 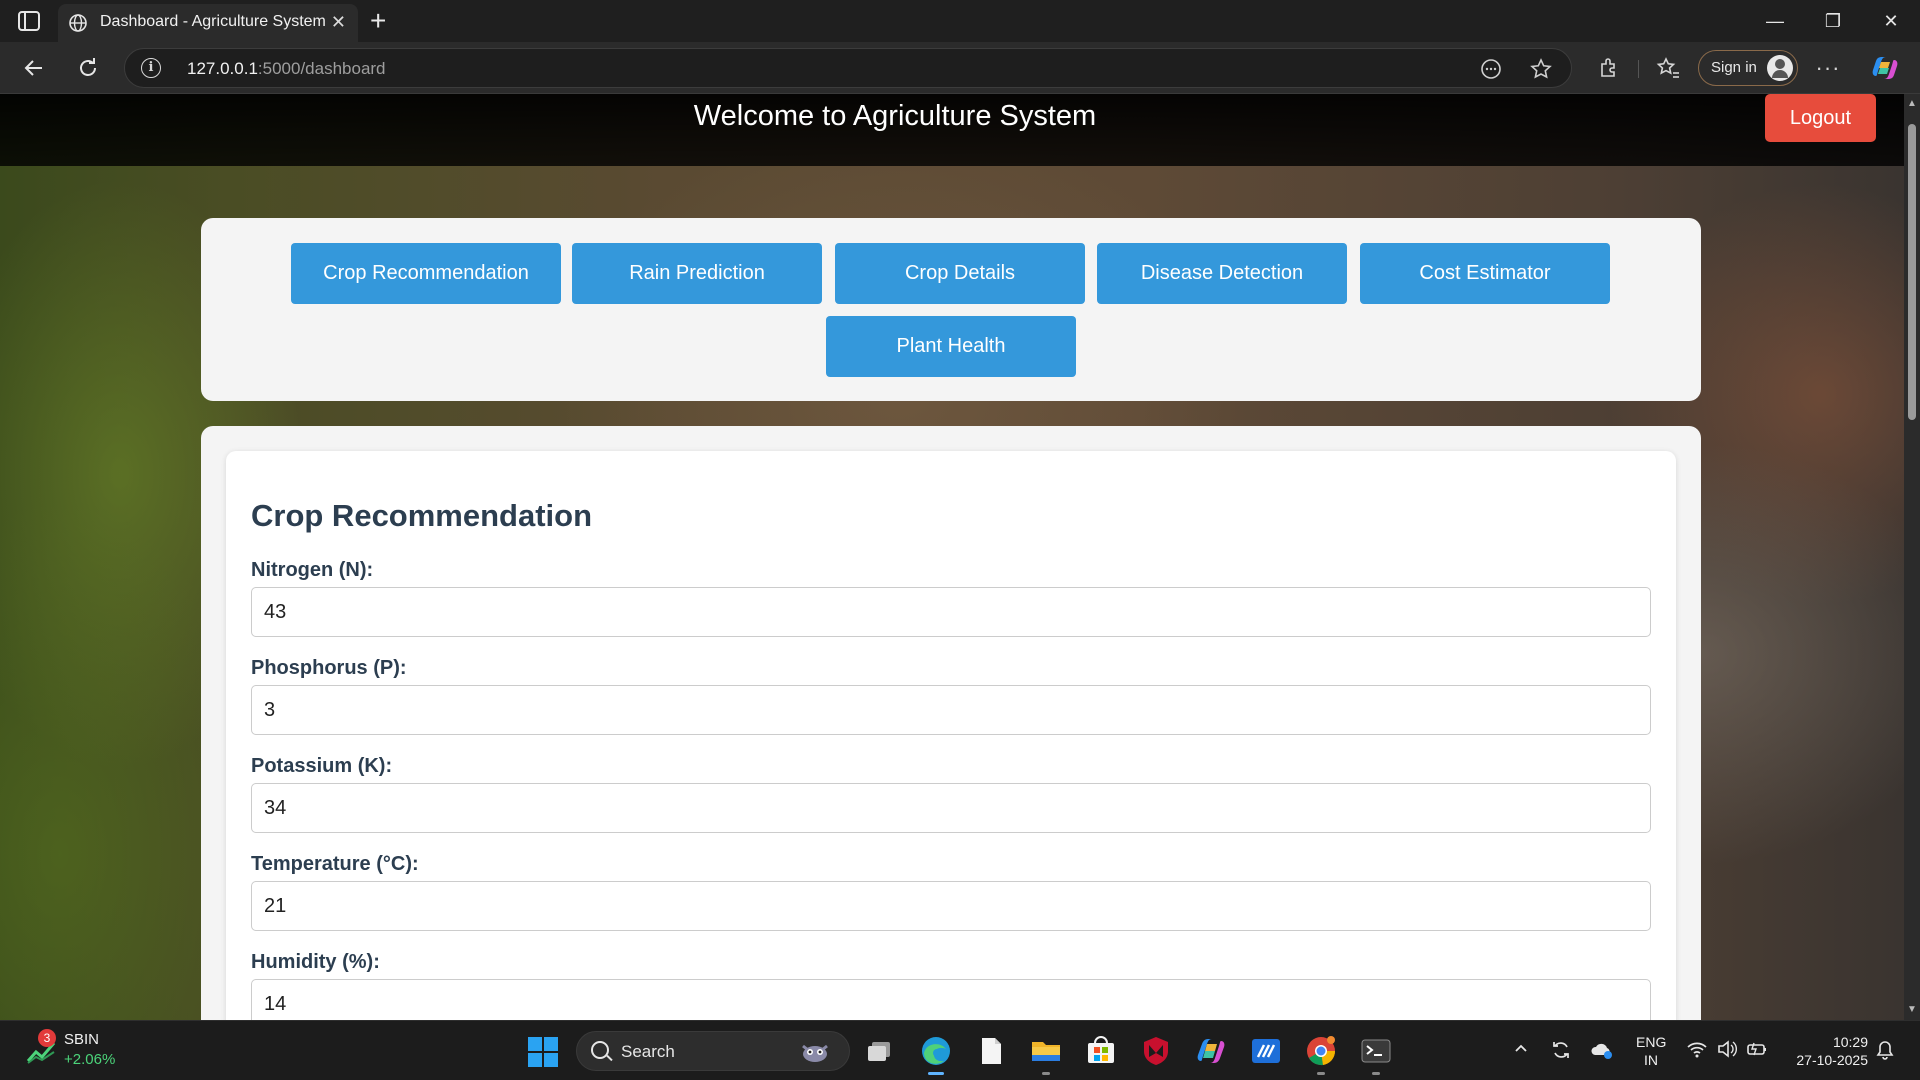 What do you see at coordinates (321, 68) in the screenshot?
I see `url-path: :5000/dashboard` at bounding box center [321, 68].